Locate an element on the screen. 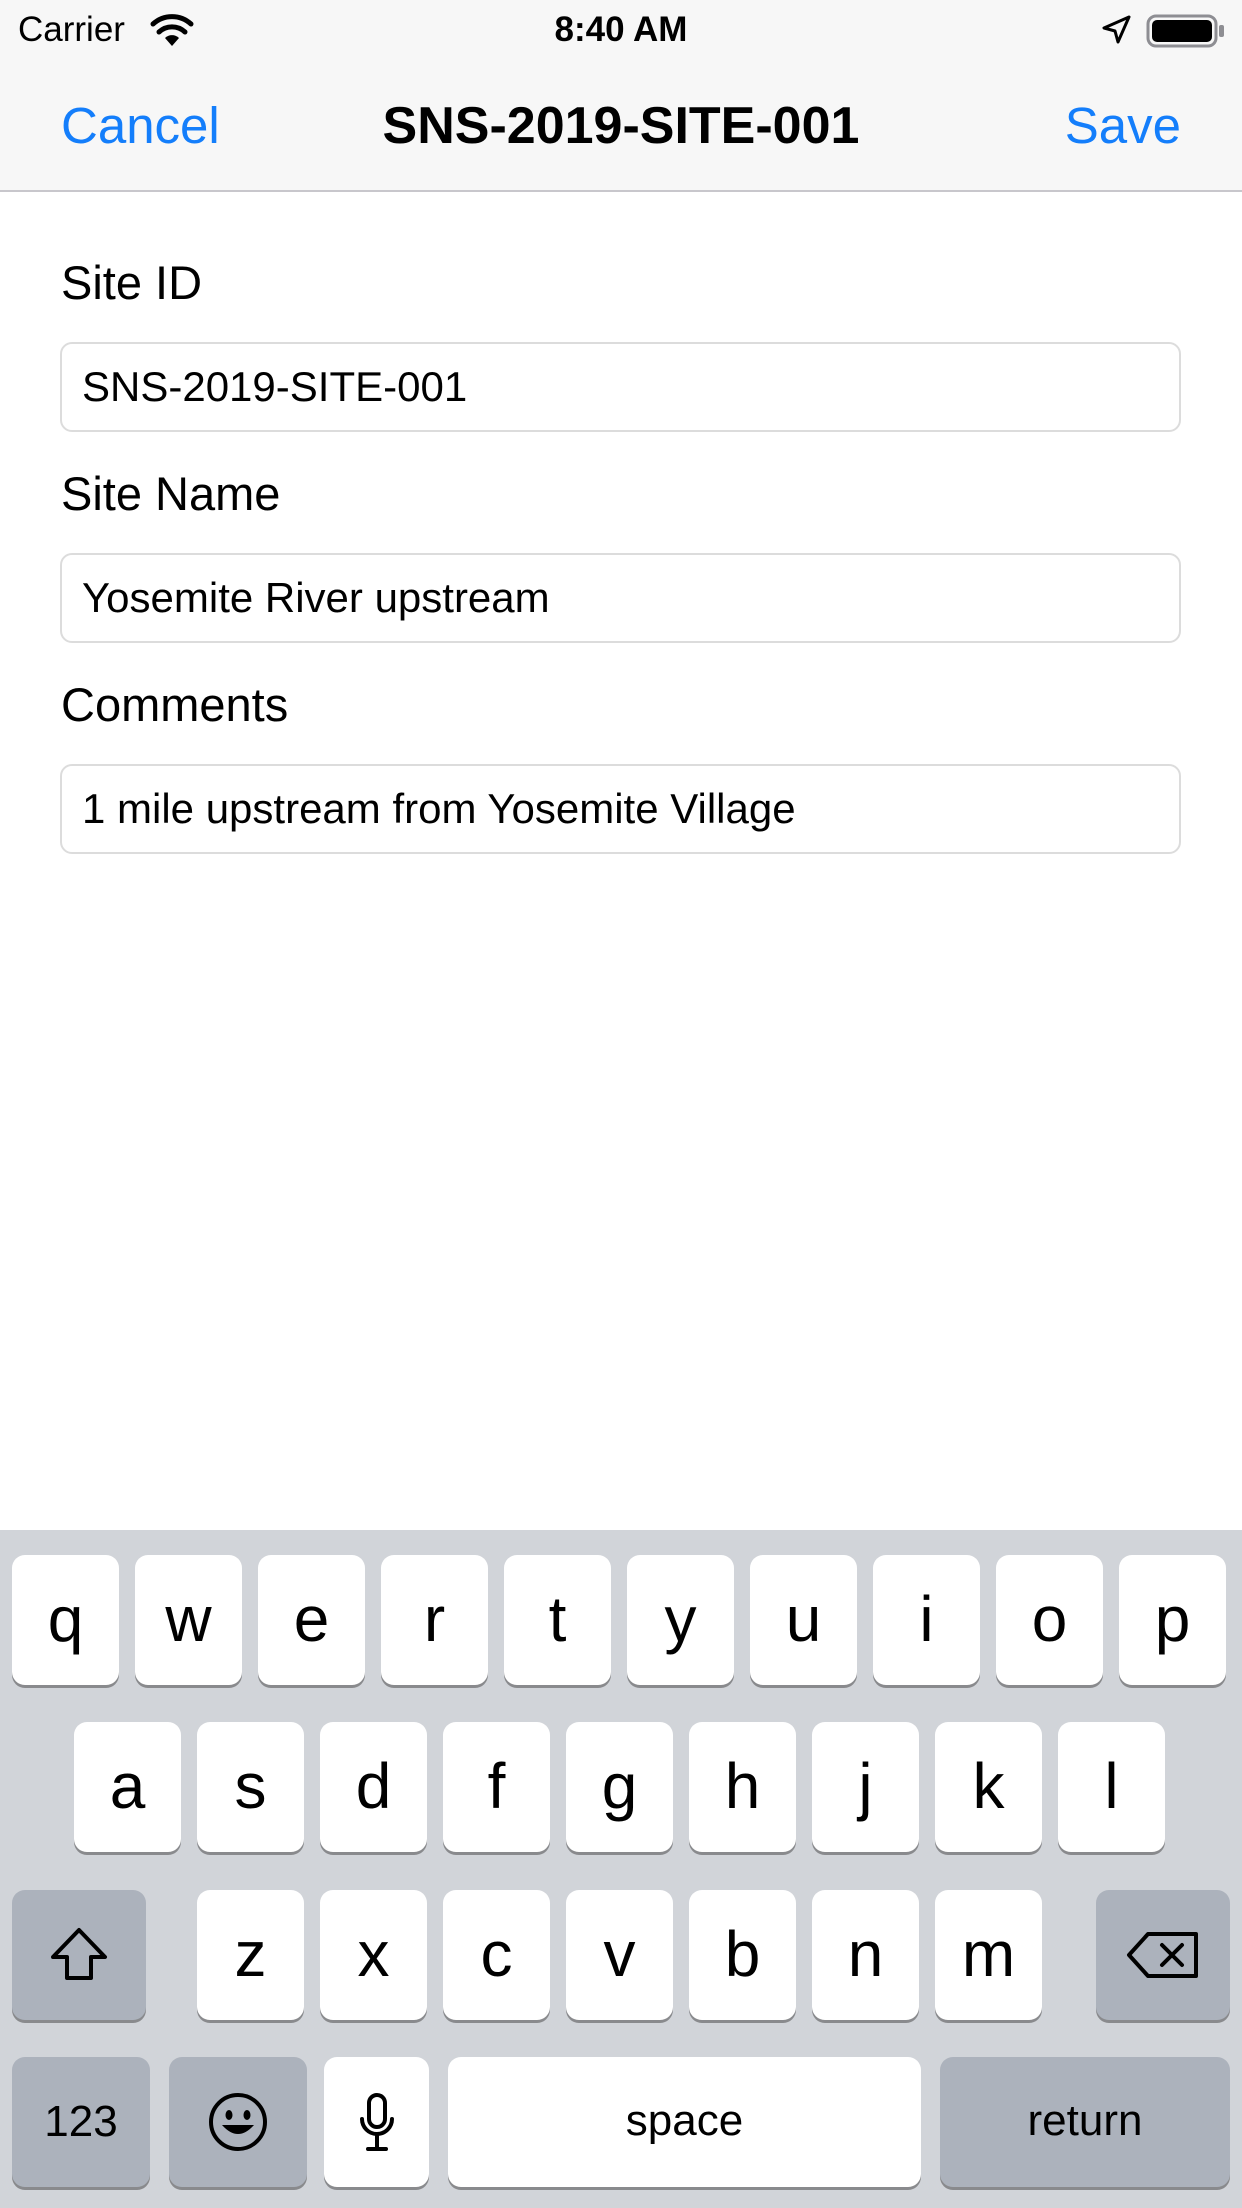 The width and height of the screenshot is (1242, 2208). key-r: r is located at coordinates (434, 1620).